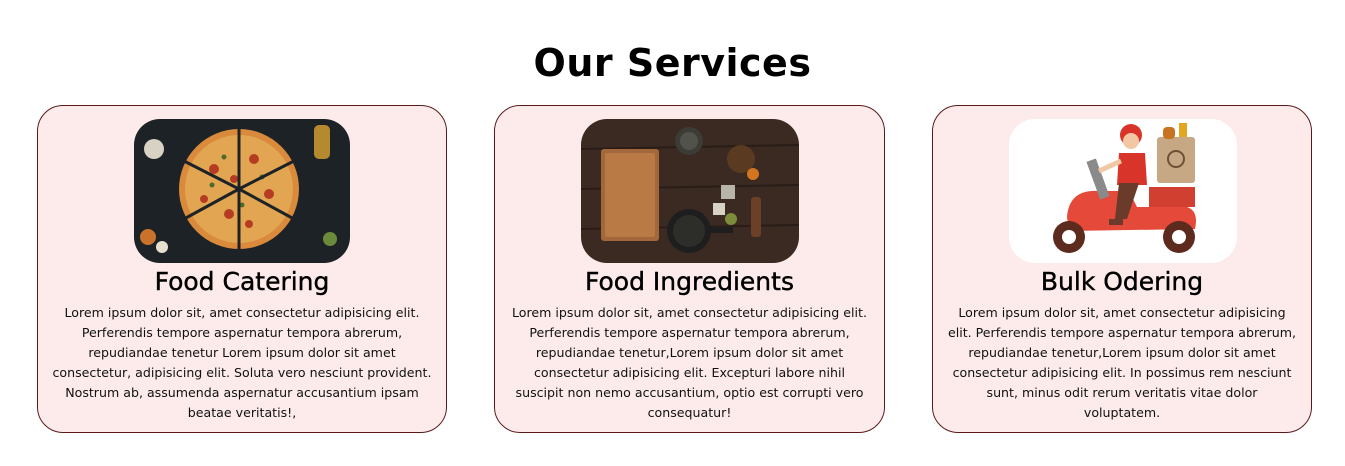  I want to click on service-heading: Food Ingredients, so click(689, 281).